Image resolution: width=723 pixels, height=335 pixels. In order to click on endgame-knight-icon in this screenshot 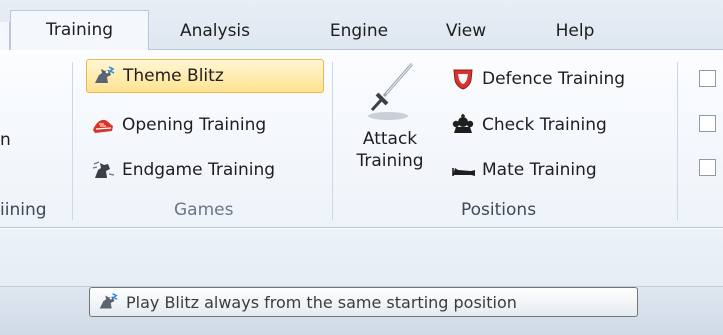, I will do `click(103, 169)`.